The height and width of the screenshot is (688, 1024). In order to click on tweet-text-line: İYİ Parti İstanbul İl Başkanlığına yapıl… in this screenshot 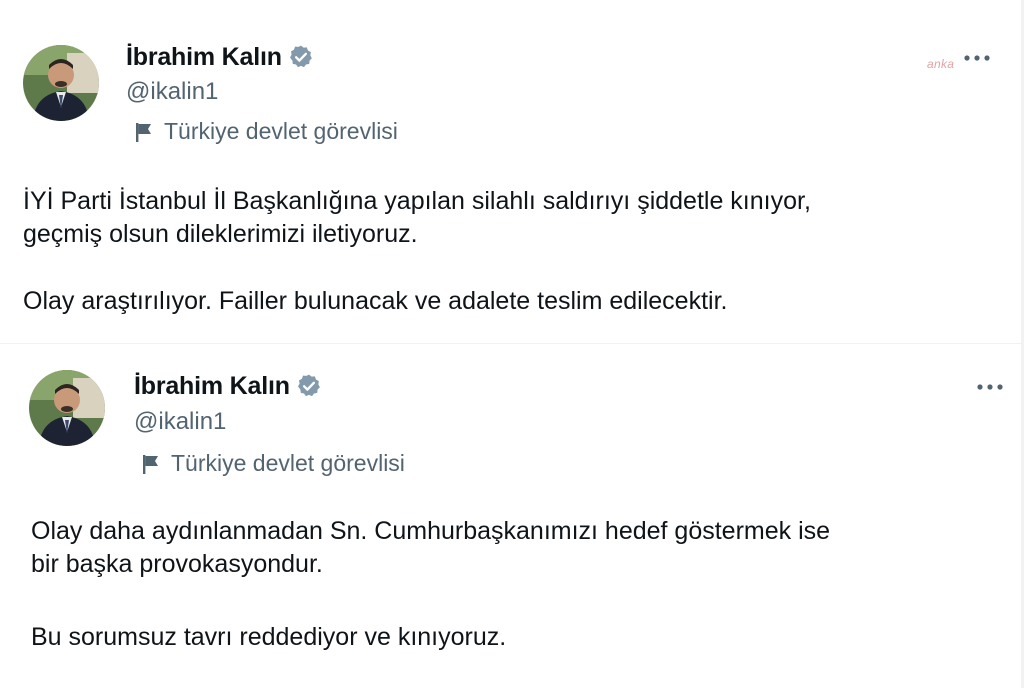, I will do `click(417, 201)`.